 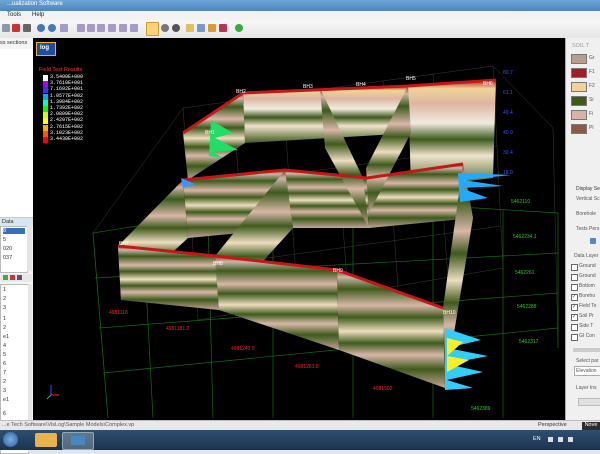 I want to click on vertical-scale-label: Vertical Sc, so click(x=588, y=199).